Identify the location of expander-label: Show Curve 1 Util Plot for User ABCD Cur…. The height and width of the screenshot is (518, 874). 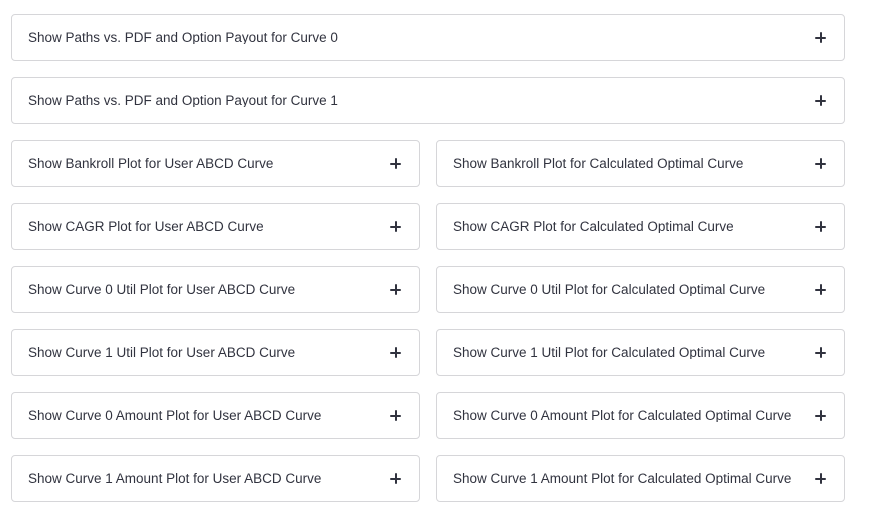
(162, 352).